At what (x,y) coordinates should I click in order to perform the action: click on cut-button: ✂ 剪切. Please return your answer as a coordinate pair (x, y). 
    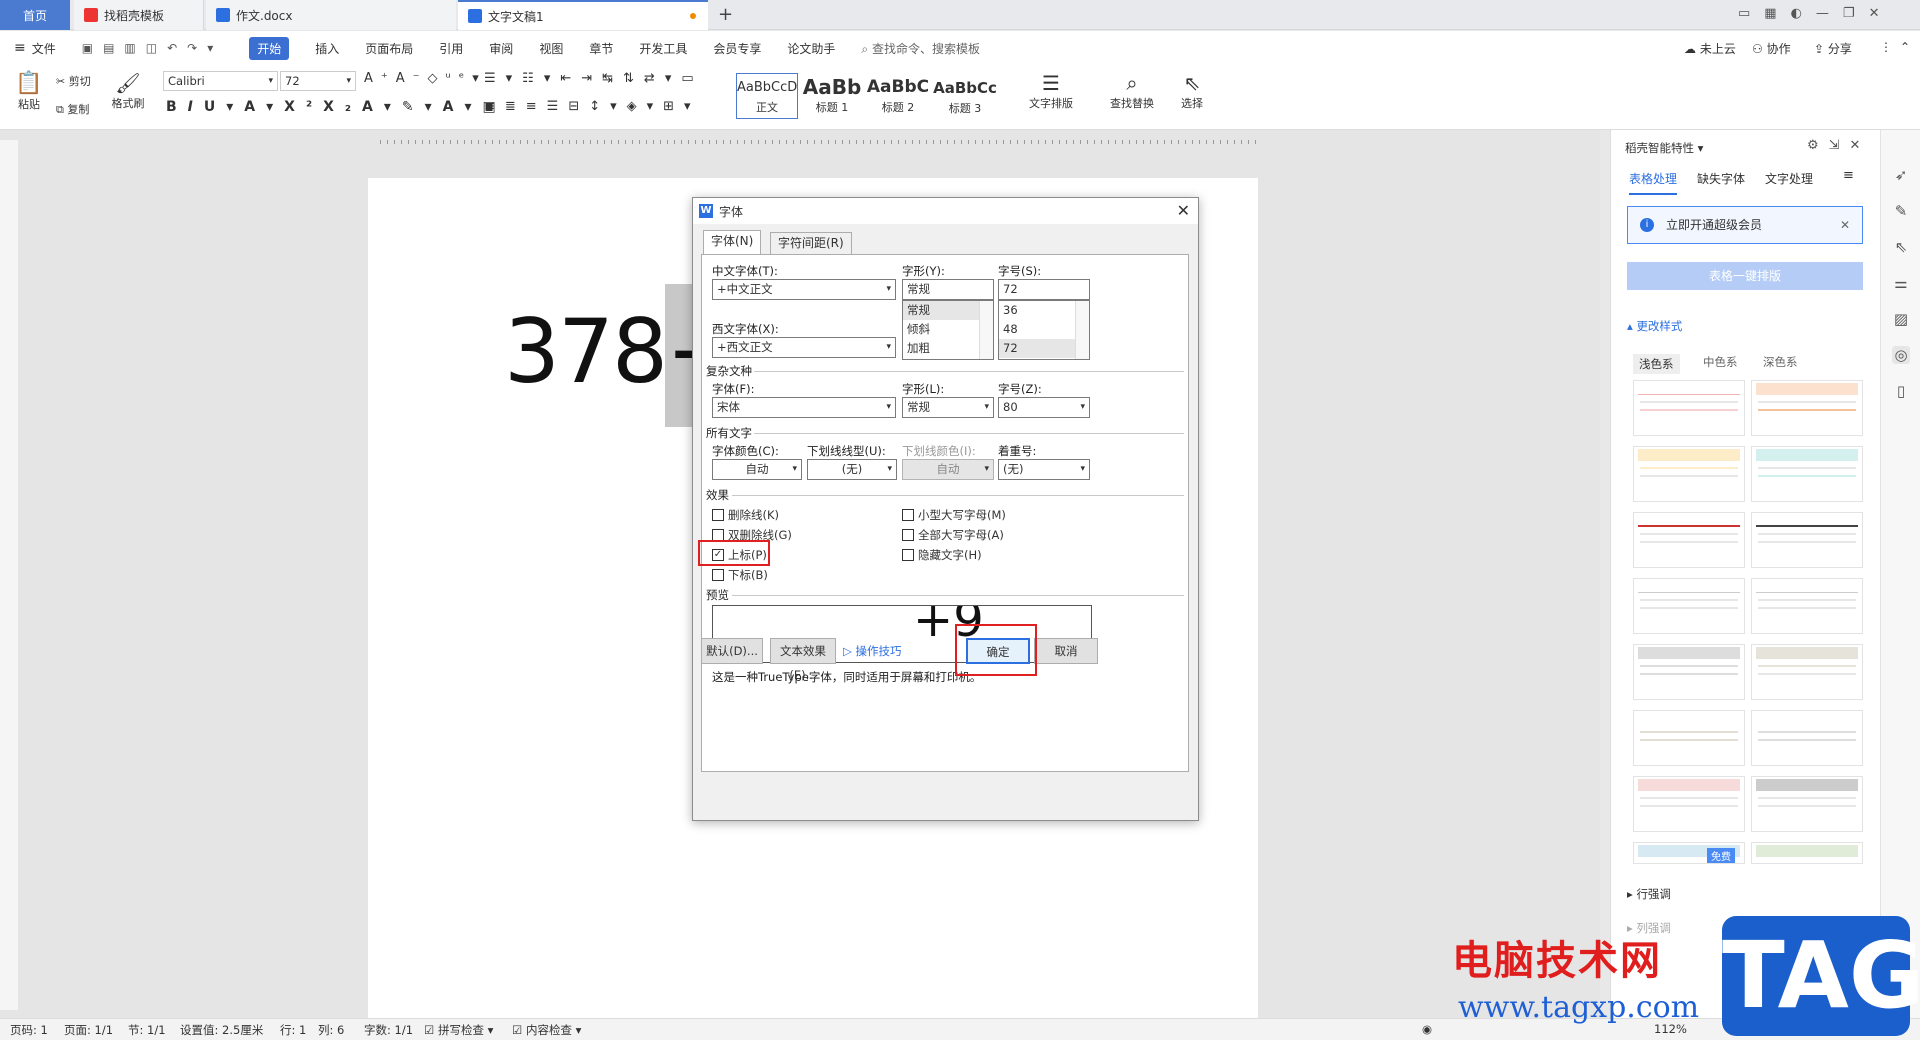
    Looking at the image, I should click on (73, 81).